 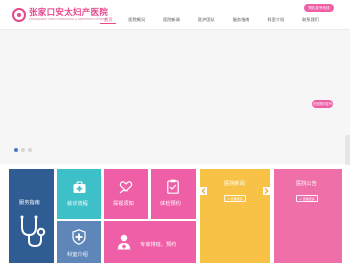 What do you see at coordinates (308, 216) in the screenshot?
I see `tile-hospital-notice: 医院公告 + 查看更多` at bounding box center [308, 216].